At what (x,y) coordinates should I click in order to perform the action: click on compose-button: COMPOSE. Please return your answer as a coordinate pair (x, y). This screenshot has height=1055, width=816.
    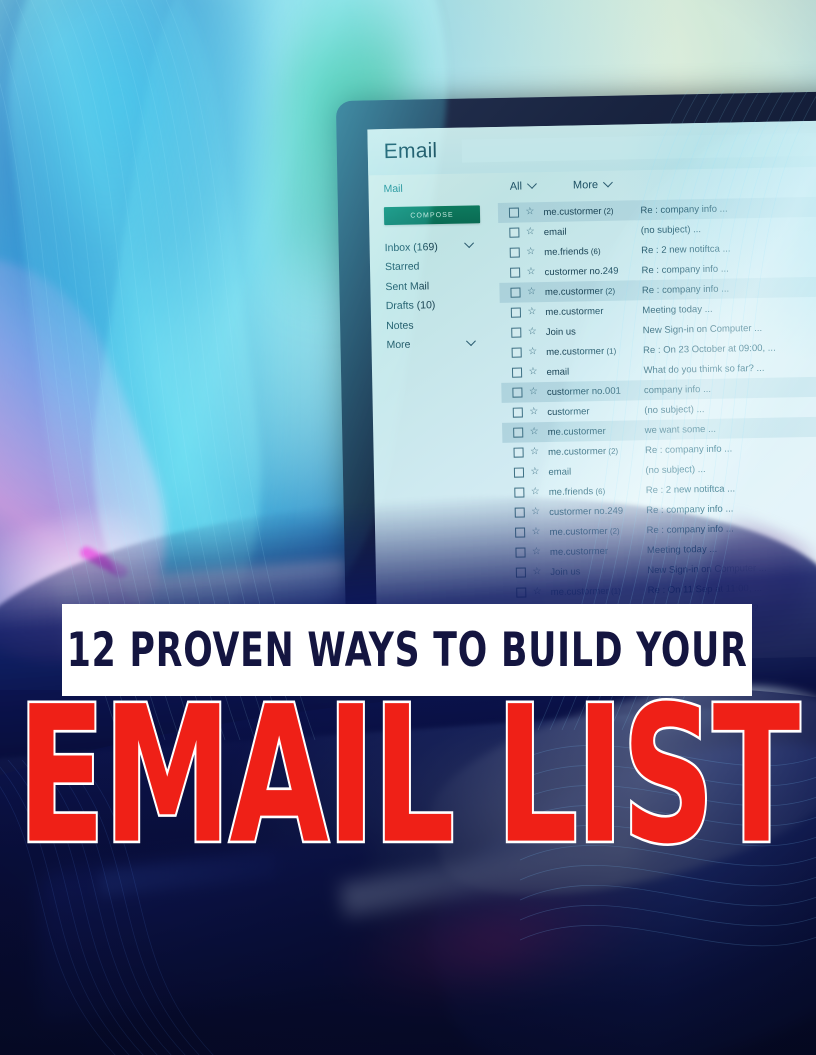
    Looking at the image, I should click on (432, 215).